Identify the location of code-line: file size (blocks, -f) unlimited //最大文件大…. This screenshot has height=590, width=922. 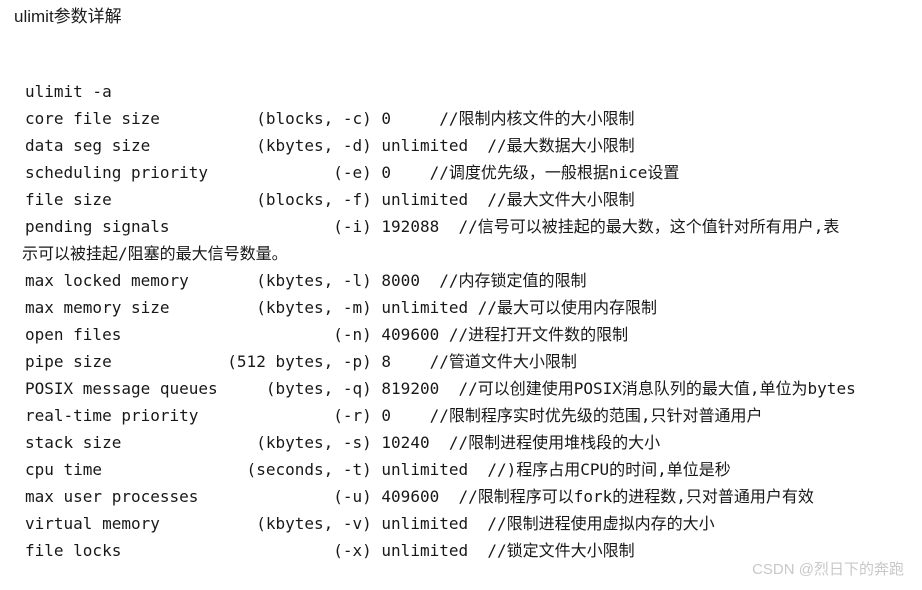
(330, 199).